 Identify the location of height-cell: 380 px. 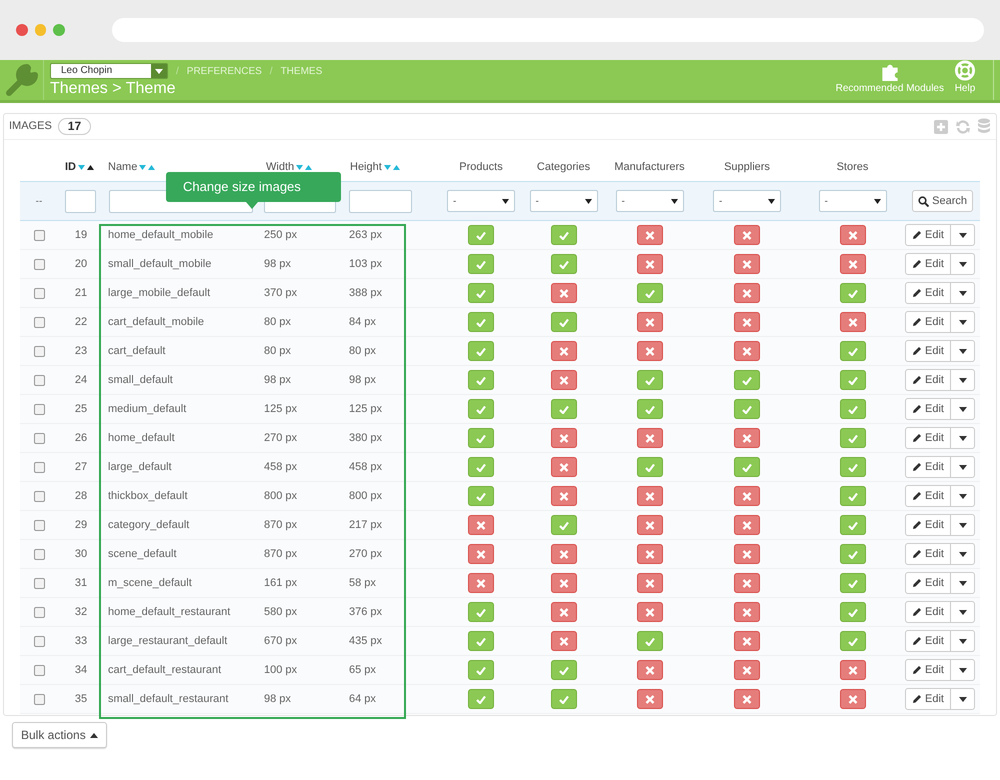
(365, 438).